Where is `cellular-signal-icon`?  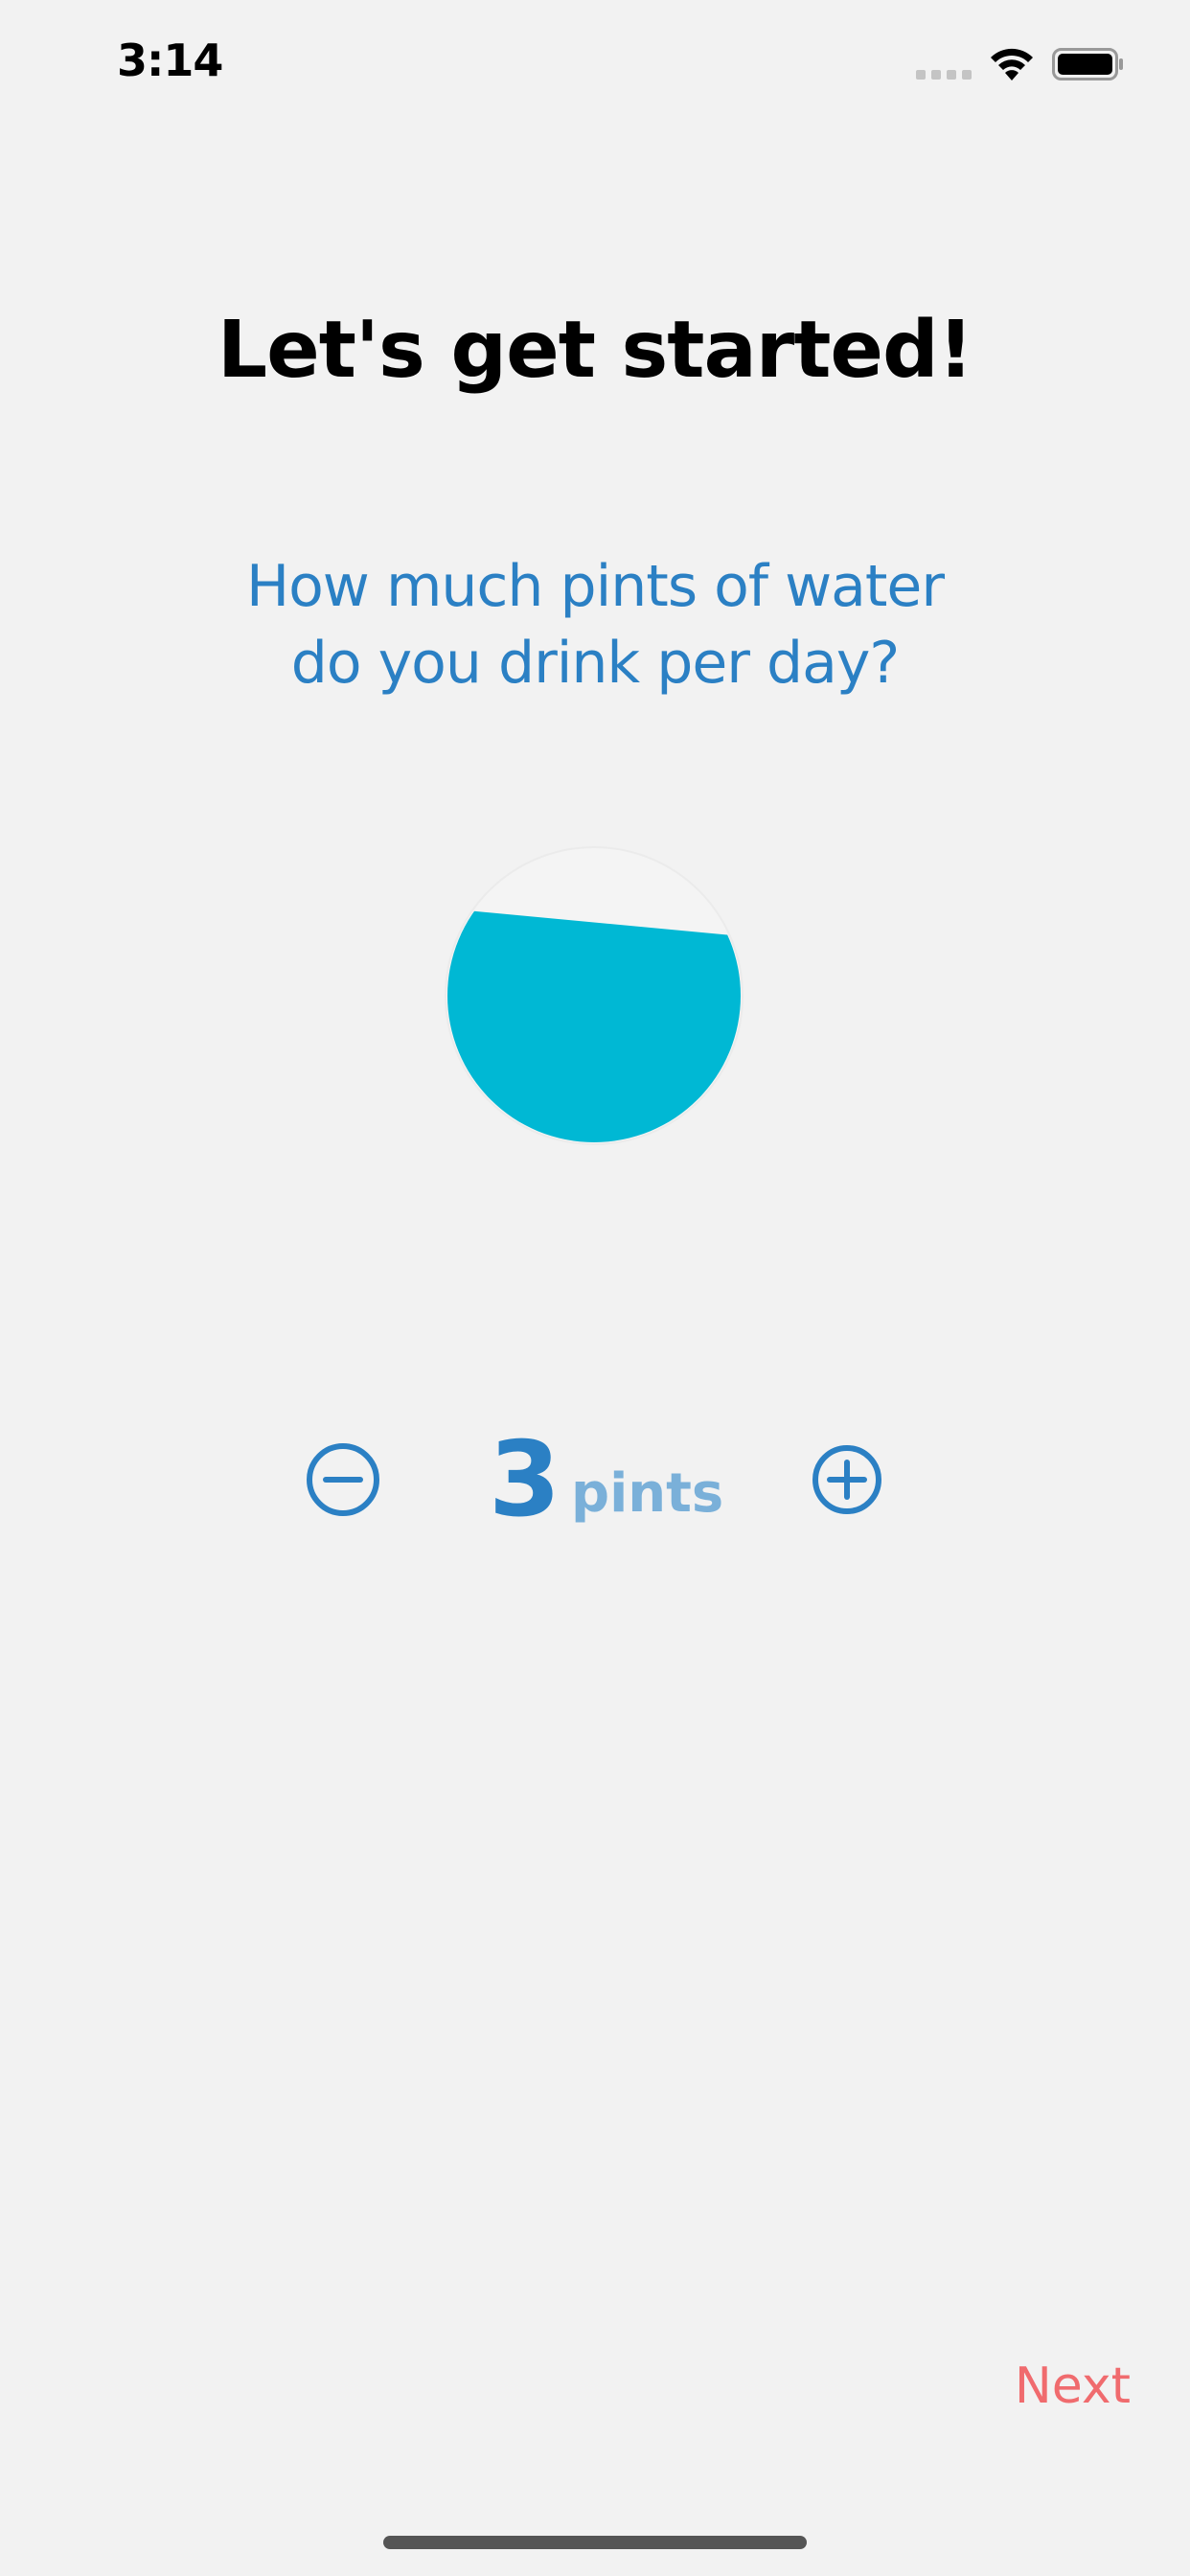 cellular-signal-icon is located at coordinates (944, 75).